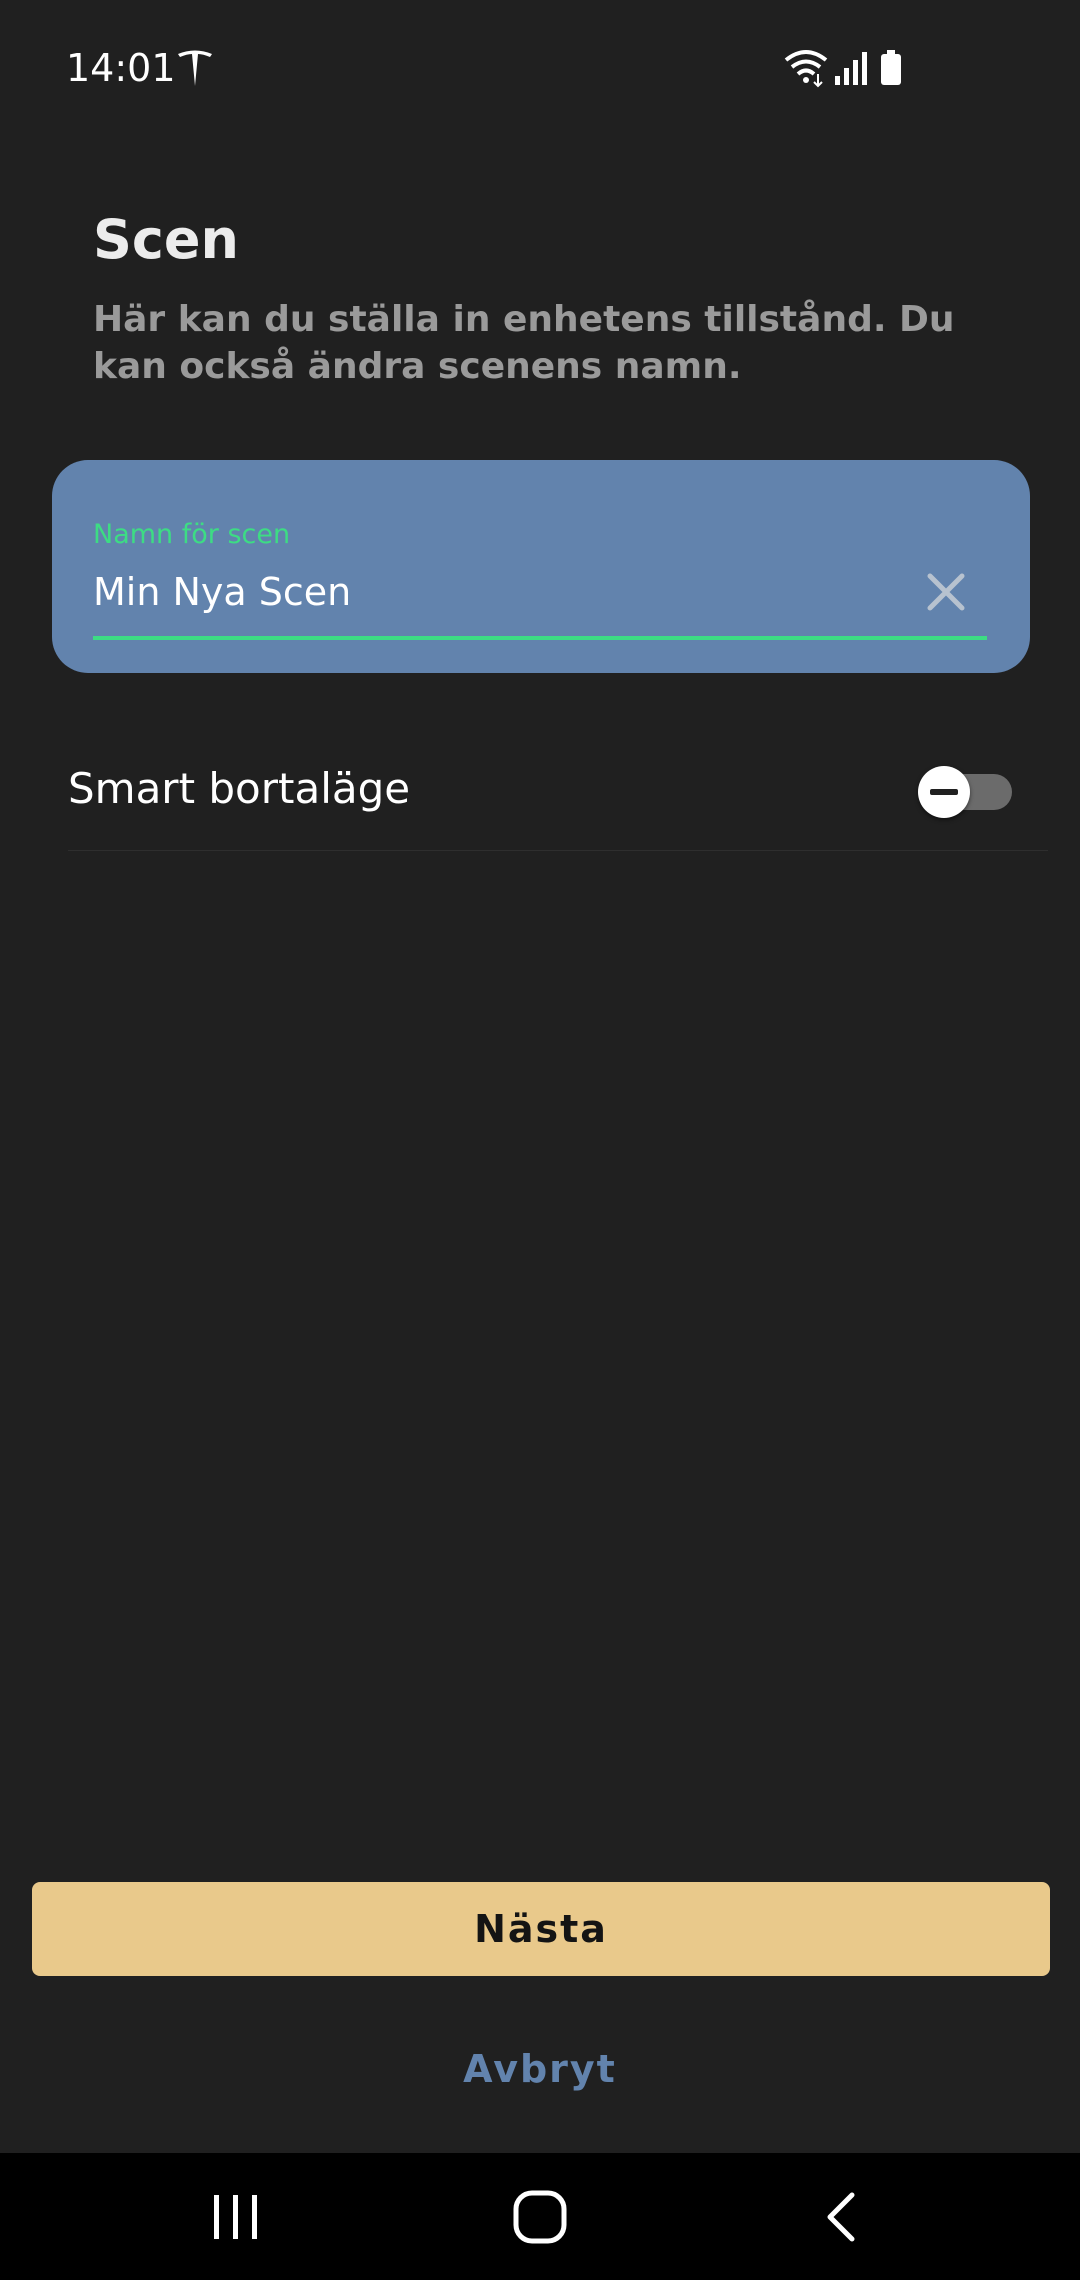 Image resolution: width=1080 pixels, height=2280 pixels. What do you see at coordinates (946, 592) in the screenshot?
I see `close-icon` at bounding box center [946, 592].